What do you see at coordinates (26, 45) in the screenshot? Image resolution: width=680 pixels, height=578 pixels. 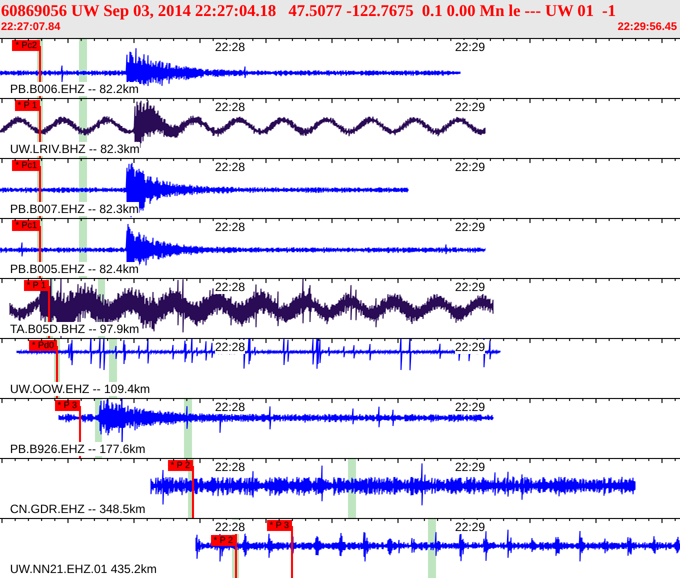 I see `pick-flag: * Pc2` at bounding box center [26, 45].